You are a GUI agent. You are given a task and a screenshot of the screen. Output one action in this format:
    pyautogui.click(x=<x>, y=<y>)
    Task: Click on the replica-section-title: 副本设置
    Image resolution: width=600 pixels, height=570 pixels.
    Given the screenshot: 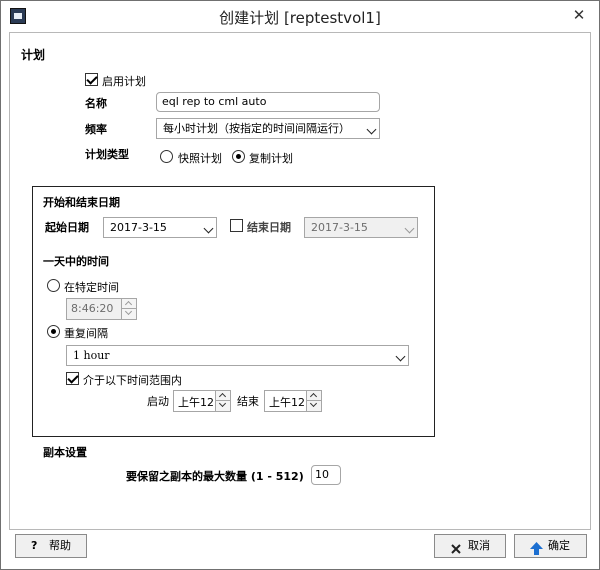 What is the action you would take?
    pyautogui.click(x=65, y=452)
    